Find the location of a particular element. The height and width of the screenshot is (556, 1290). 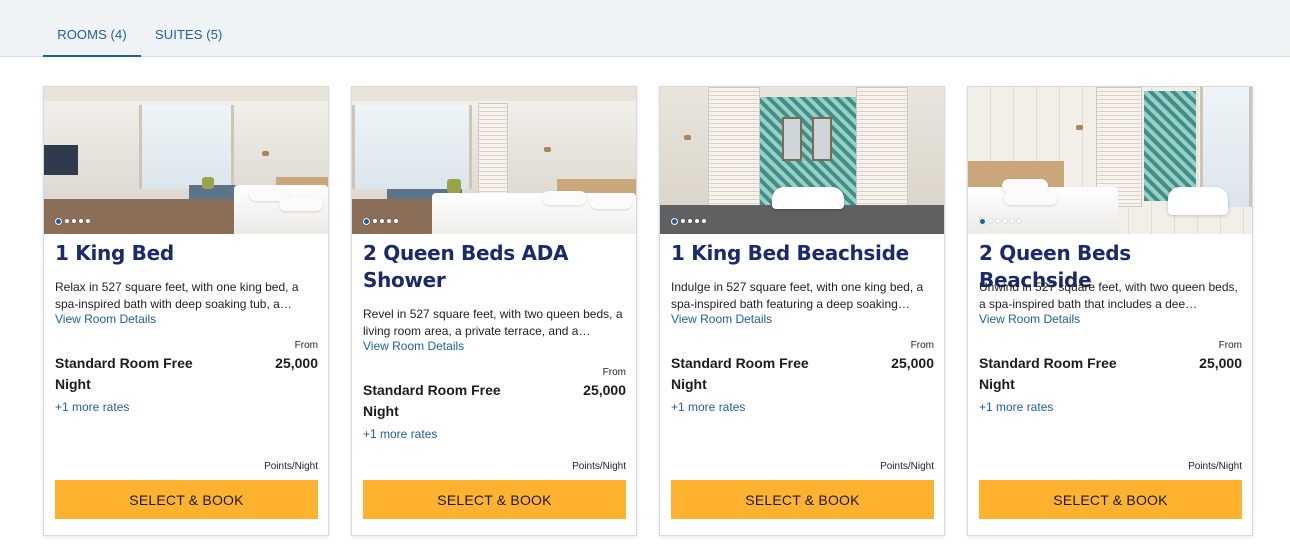

room-type-tabs: ROOMS (4) SUITES (5) is located at coordinates (645, 28).